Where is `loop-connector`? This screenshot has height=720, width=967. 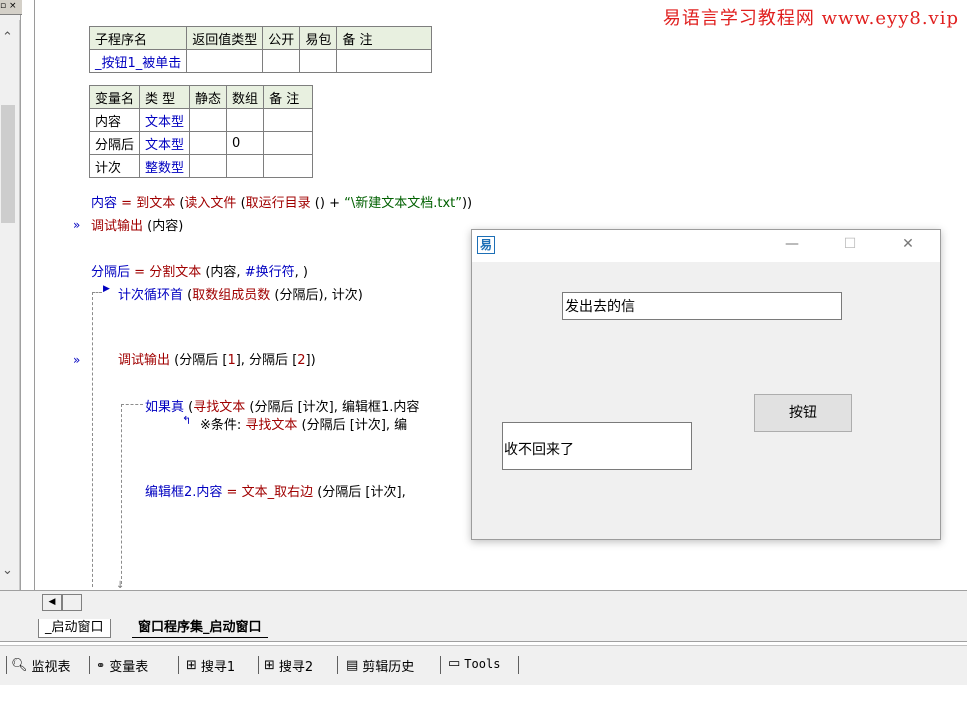 loop-connector is located at coordinates (97, 292).